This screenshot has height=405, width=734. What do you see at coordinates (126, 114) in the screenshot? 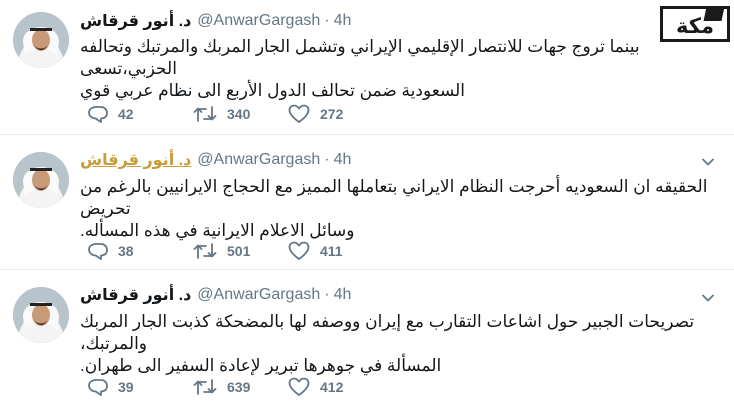
I see `reply-count: 42` at bounding box center [126, 114].